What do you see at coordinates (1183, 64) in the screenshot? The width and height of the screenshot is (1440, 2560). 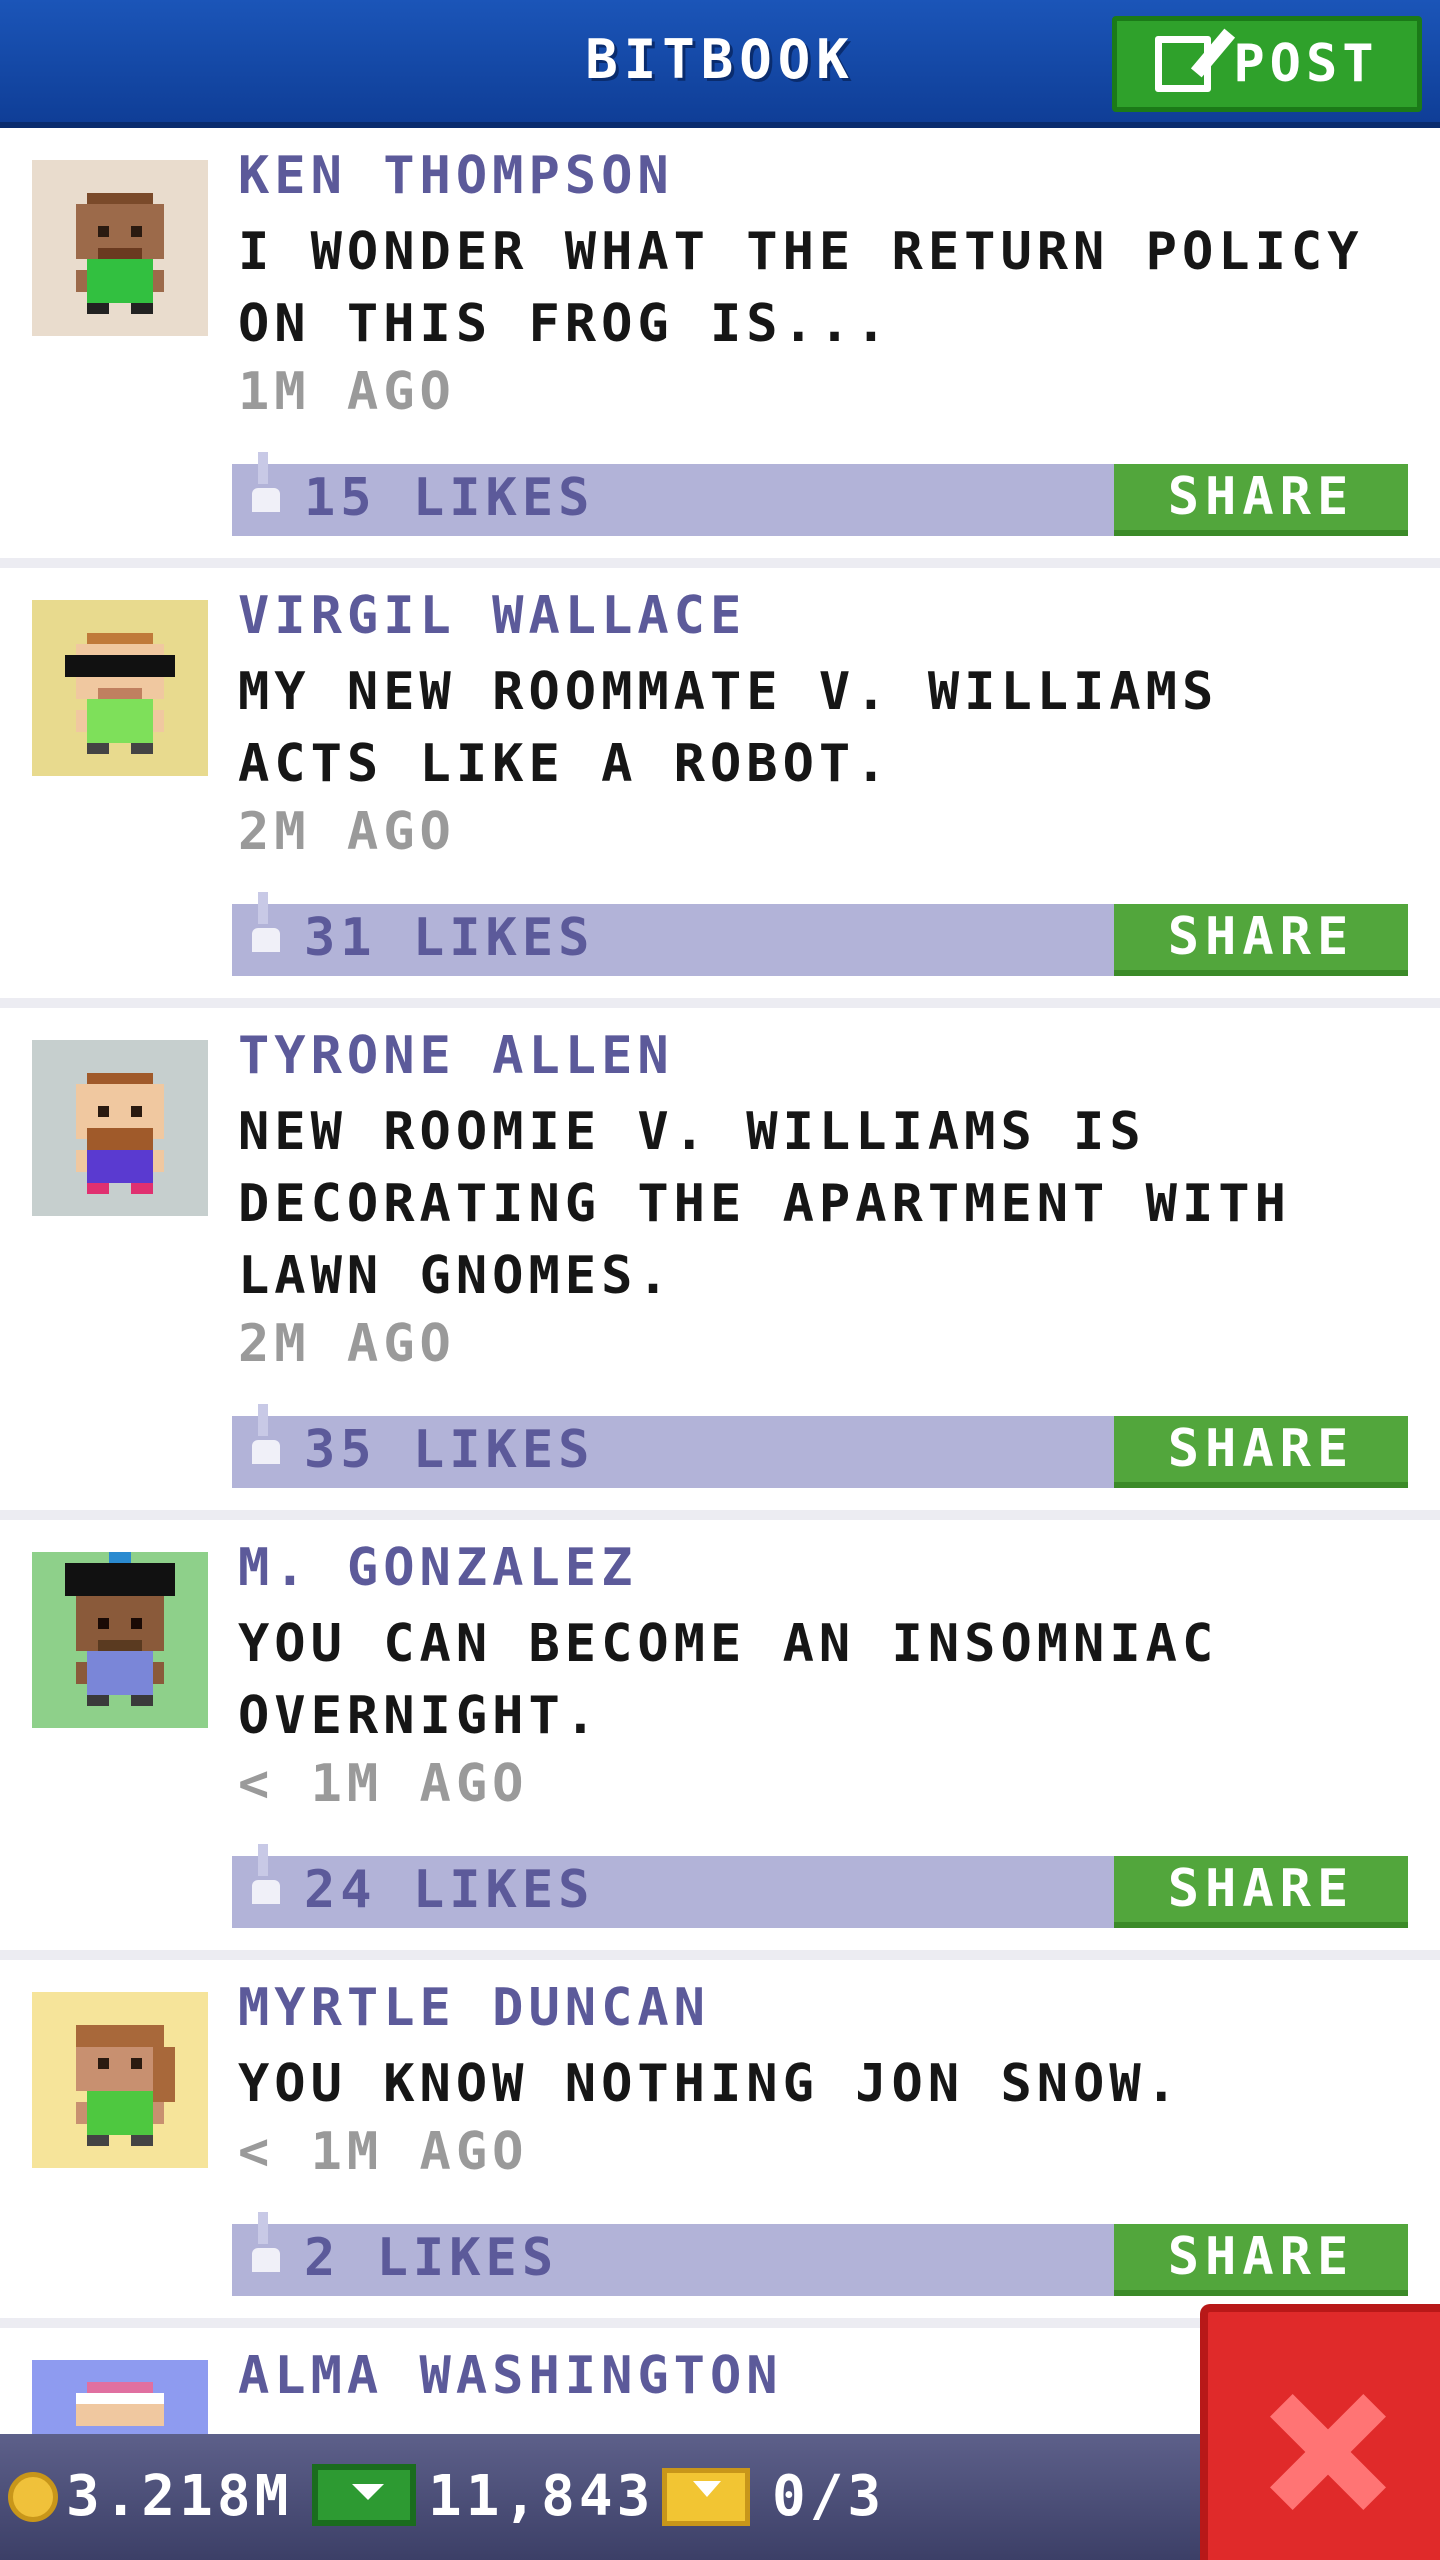 I see `compose-icon` at bounding box center [1183, 64].